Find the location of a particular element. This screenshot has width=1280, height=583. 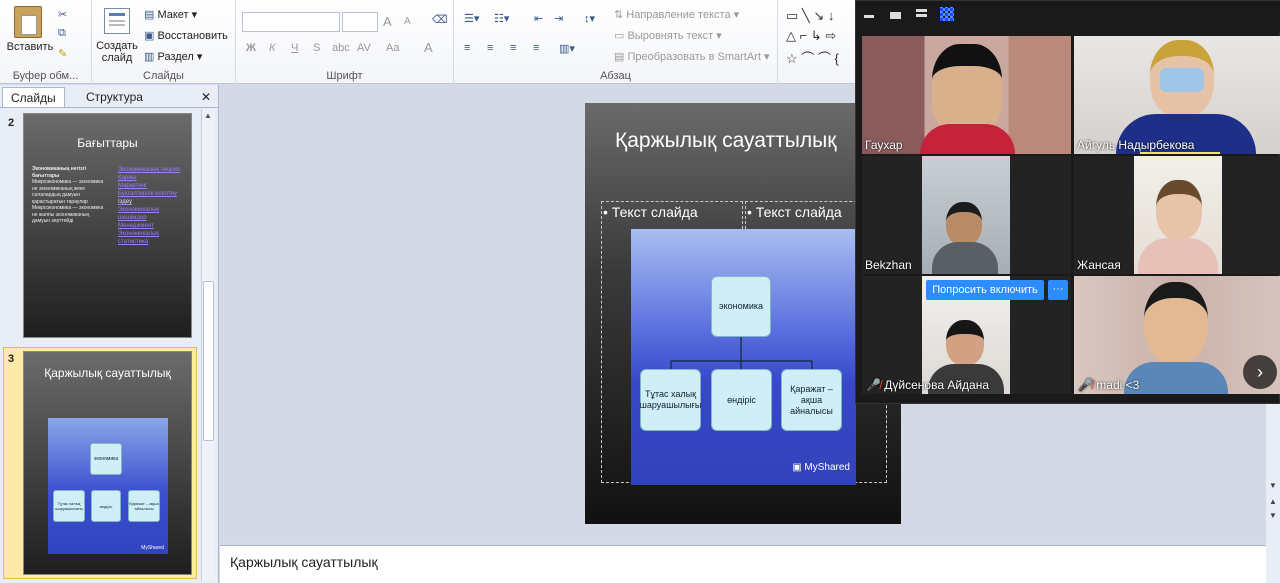

align-left-icon: ≡ is located at coordinates (467, 48).